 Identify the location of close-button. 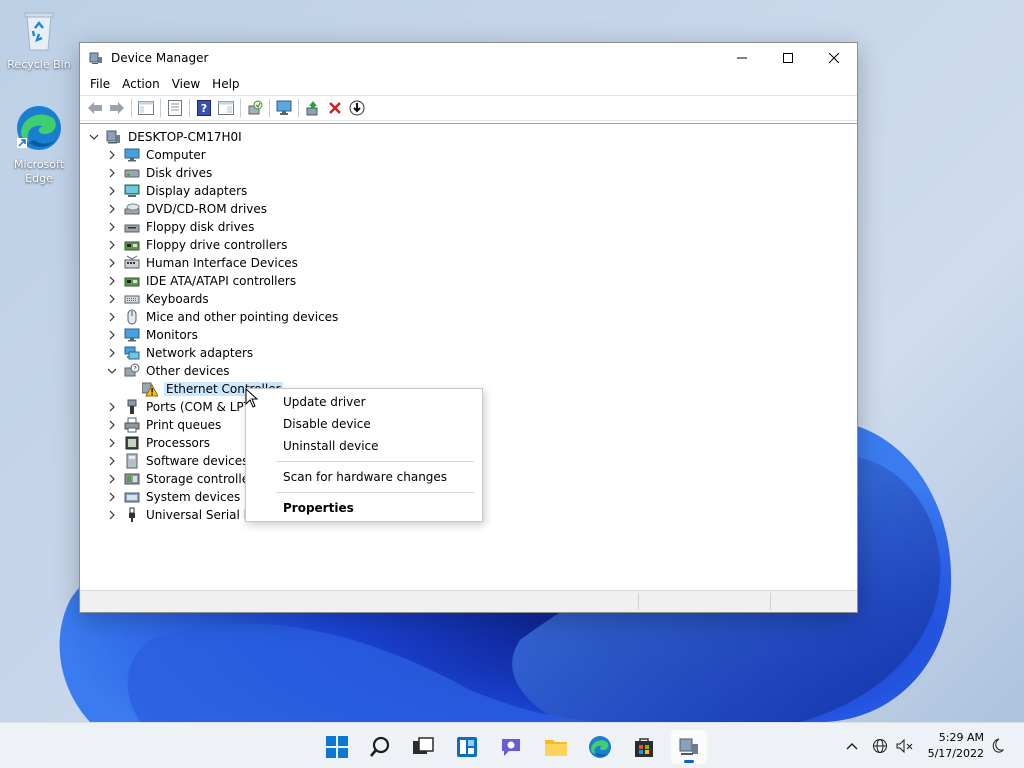
(834, 58).